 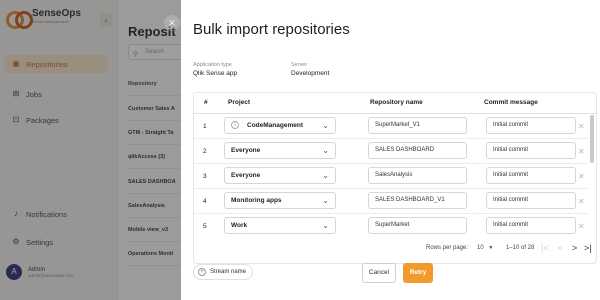 I want to click on column-header-repository: Repository name, so click(x=396, y=102).